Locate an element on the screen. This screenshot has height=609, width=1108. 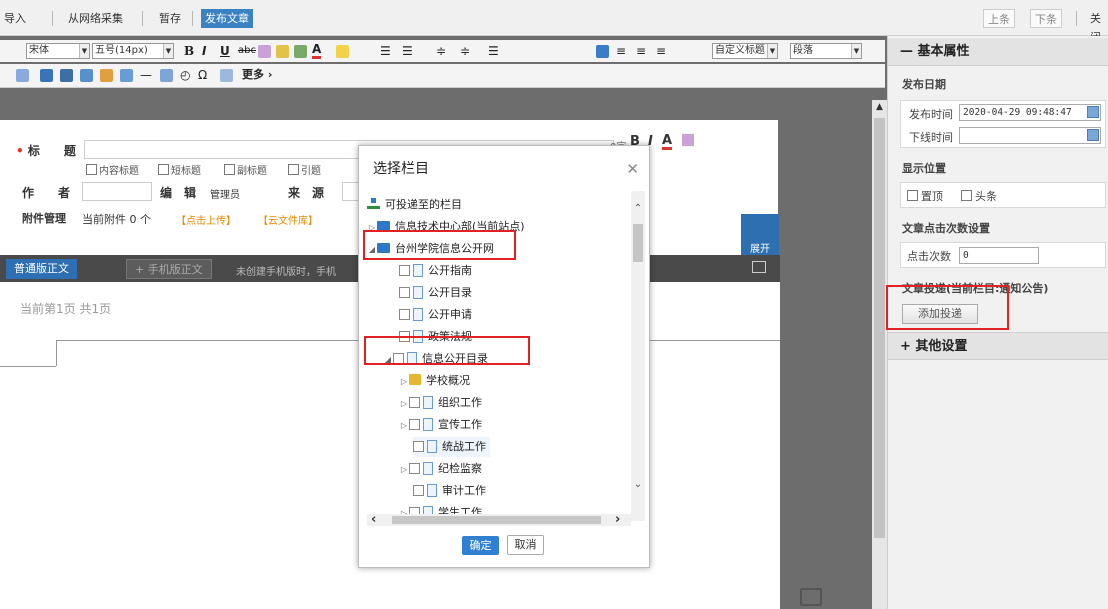
cloud-library-link: 【云文件库】 is located at coordinates (288, 219).